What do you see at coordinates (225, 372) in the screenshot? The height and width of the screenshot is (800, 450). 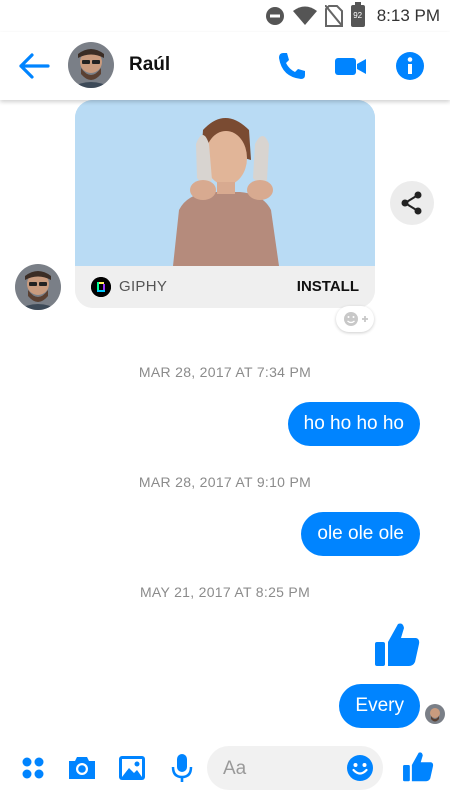 I see `timestamp: MAR 28, 2017 AT 7:34 PM` at bounding box center [225, 372].